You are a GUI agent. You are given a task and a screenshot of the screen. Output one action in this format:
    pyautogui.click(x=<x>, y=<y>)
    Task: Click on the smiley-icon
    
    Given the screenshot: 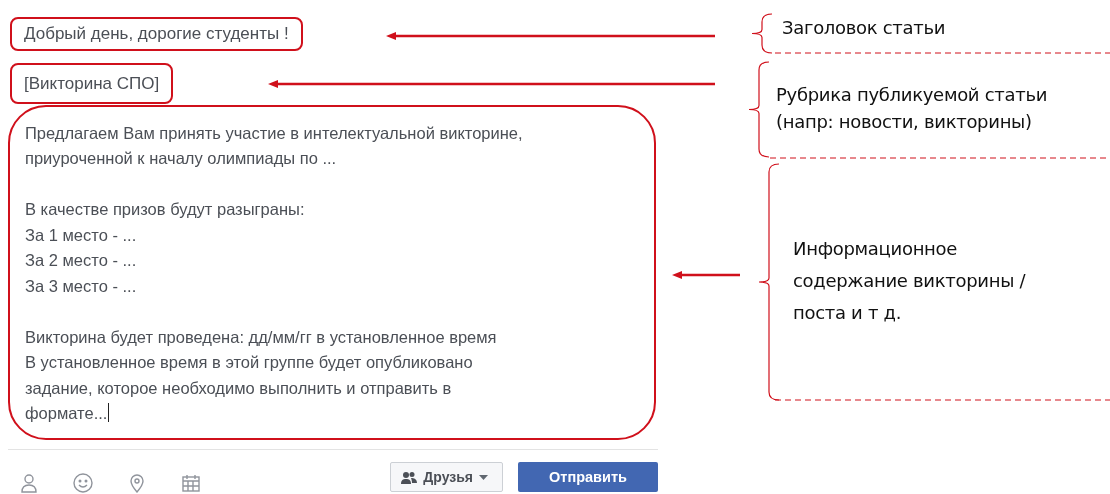 What is the action you would take?
    pyautogui.click(x=83, y=483)
    